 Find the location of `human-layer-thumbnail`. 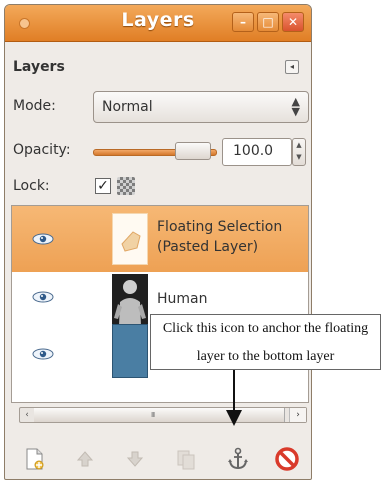

human-layer-thumbnail is located at coordinates (130, 300).